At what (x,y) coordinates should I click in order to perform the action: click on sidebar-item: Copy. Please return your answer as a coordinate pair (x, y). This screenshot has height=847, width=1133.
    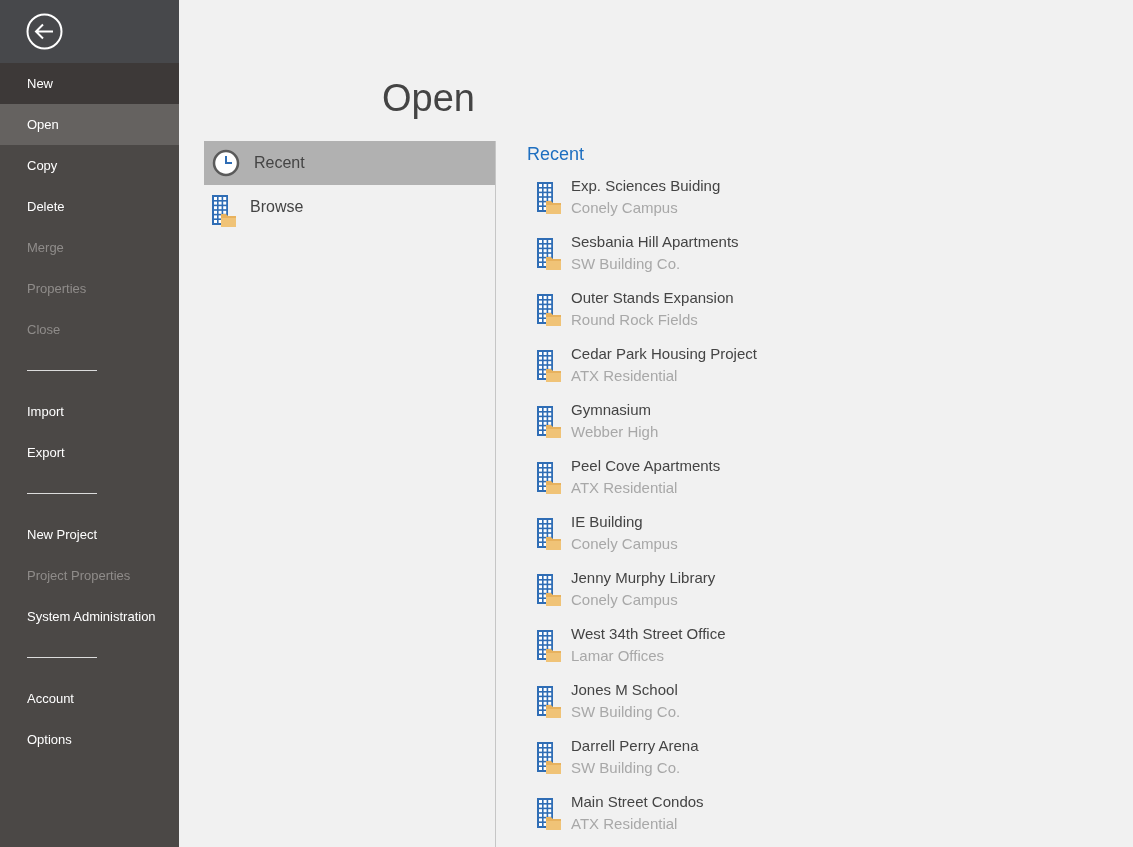
    Looking at the image, I should click on (89, 165).